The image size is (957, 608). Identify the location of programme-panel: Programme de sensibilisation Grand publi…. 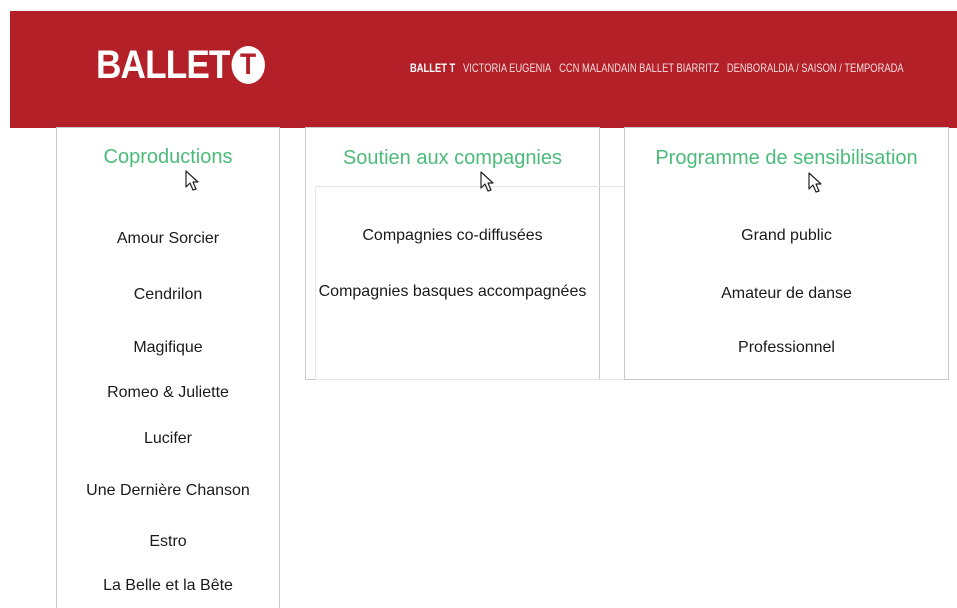
(786, 253).